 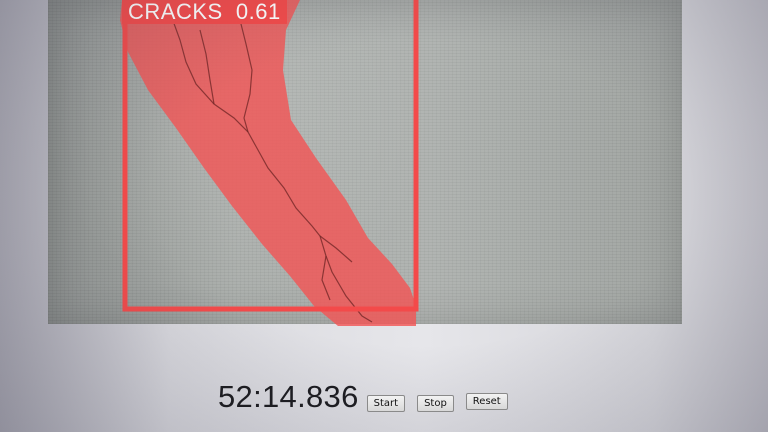 What do you see at coordinates (288, 396) in the screenshot?
I see `stopwatch-time: 52:14.836` at bounding box center [288, 396].